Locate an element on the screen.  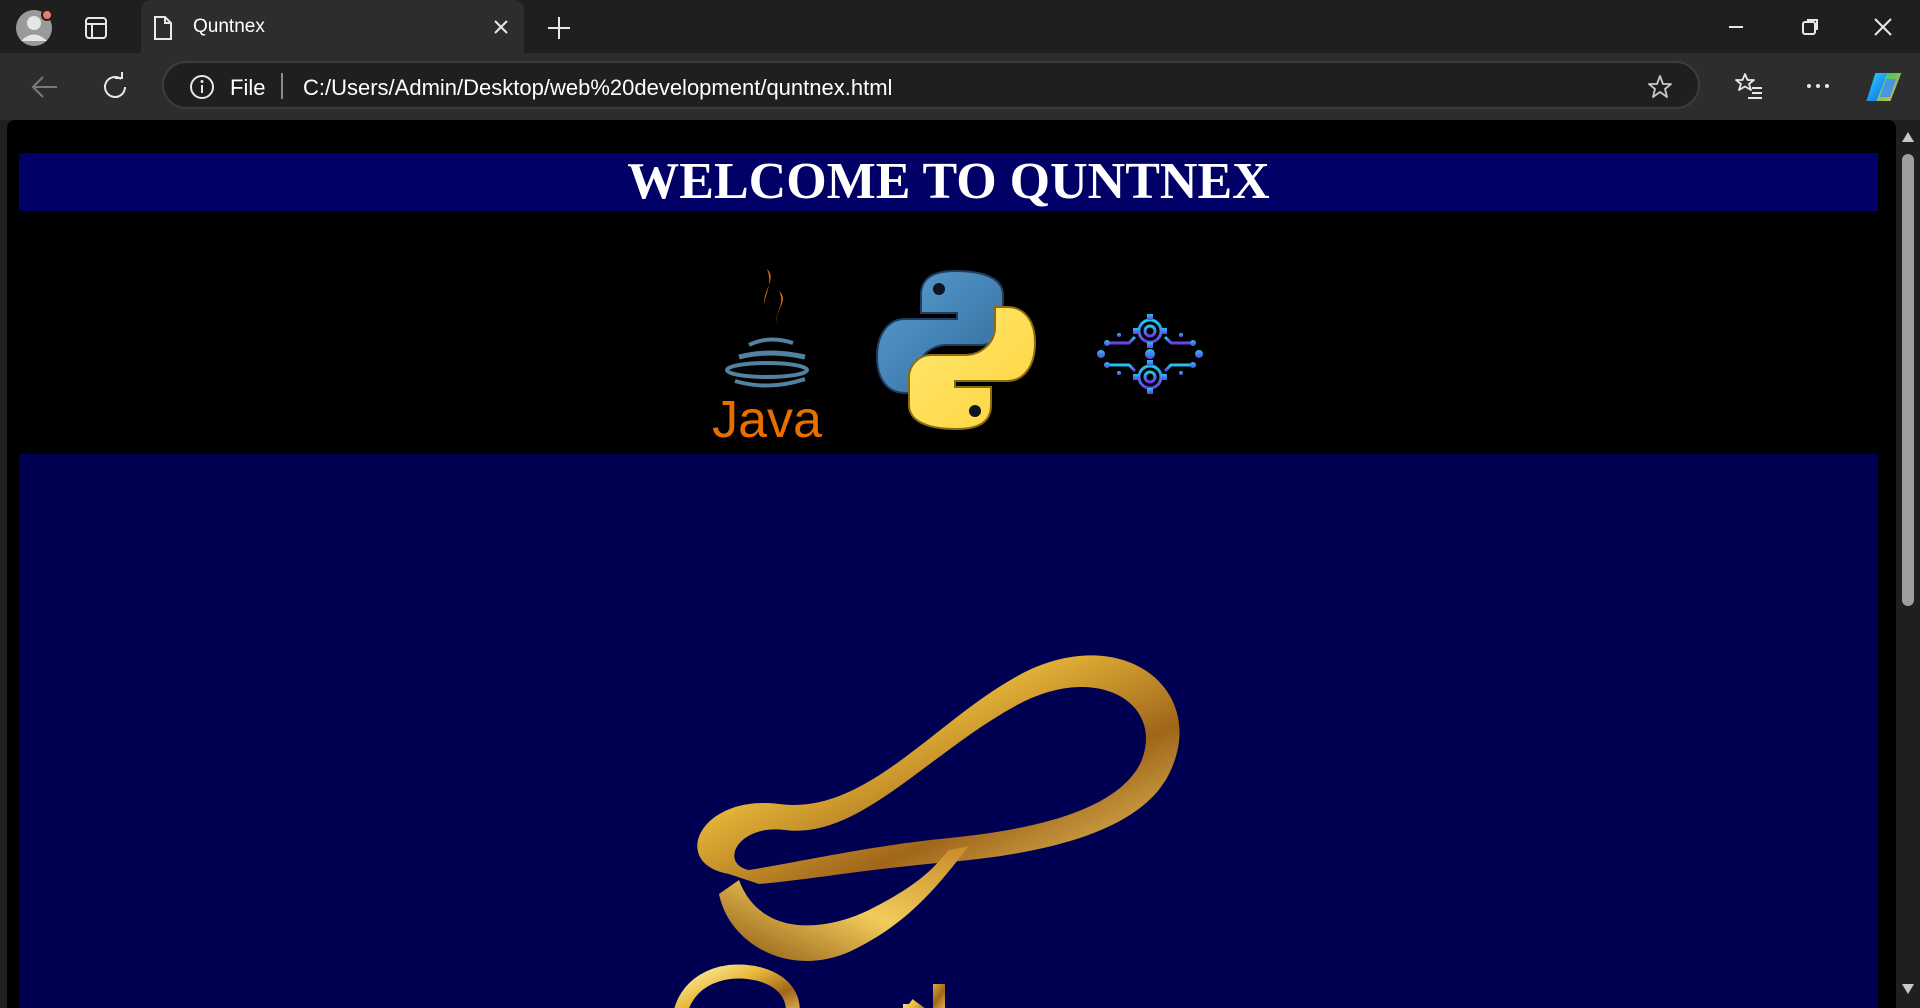
scroll-up-icon is located at coordinates (1908, 136).